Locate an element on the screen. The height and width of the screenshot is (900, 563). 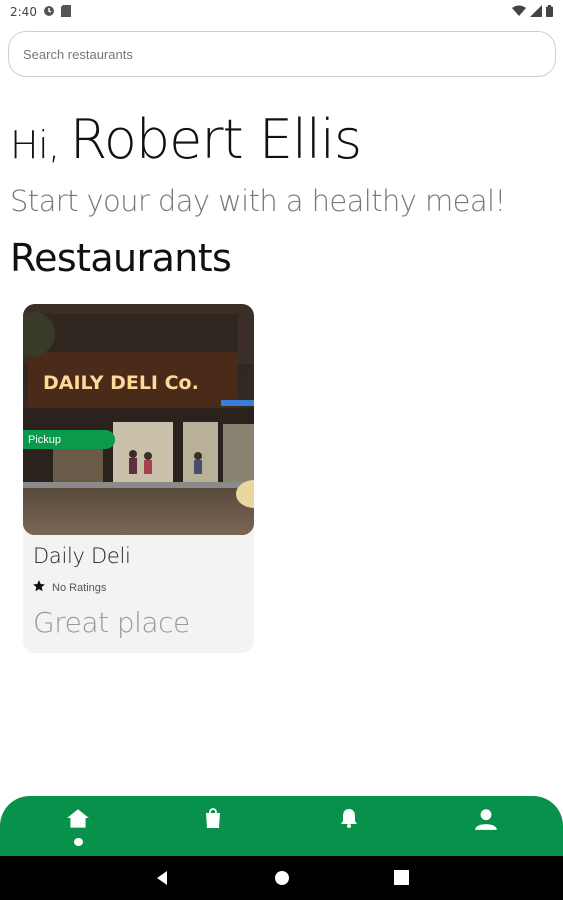
nav-orders is located at coordinates (213, 826).